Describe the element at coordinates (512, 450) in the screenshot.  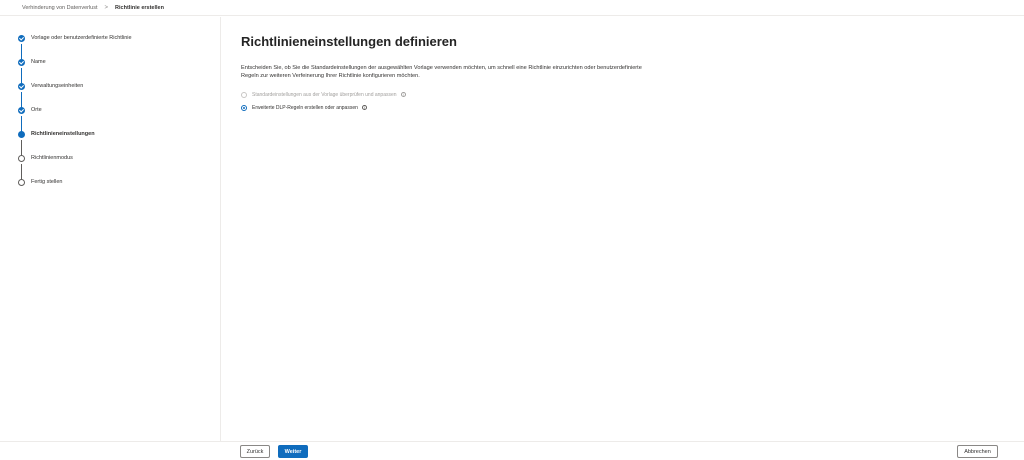
I see `wizard-footer: Zurück Weiter Abbrechen` at that location.